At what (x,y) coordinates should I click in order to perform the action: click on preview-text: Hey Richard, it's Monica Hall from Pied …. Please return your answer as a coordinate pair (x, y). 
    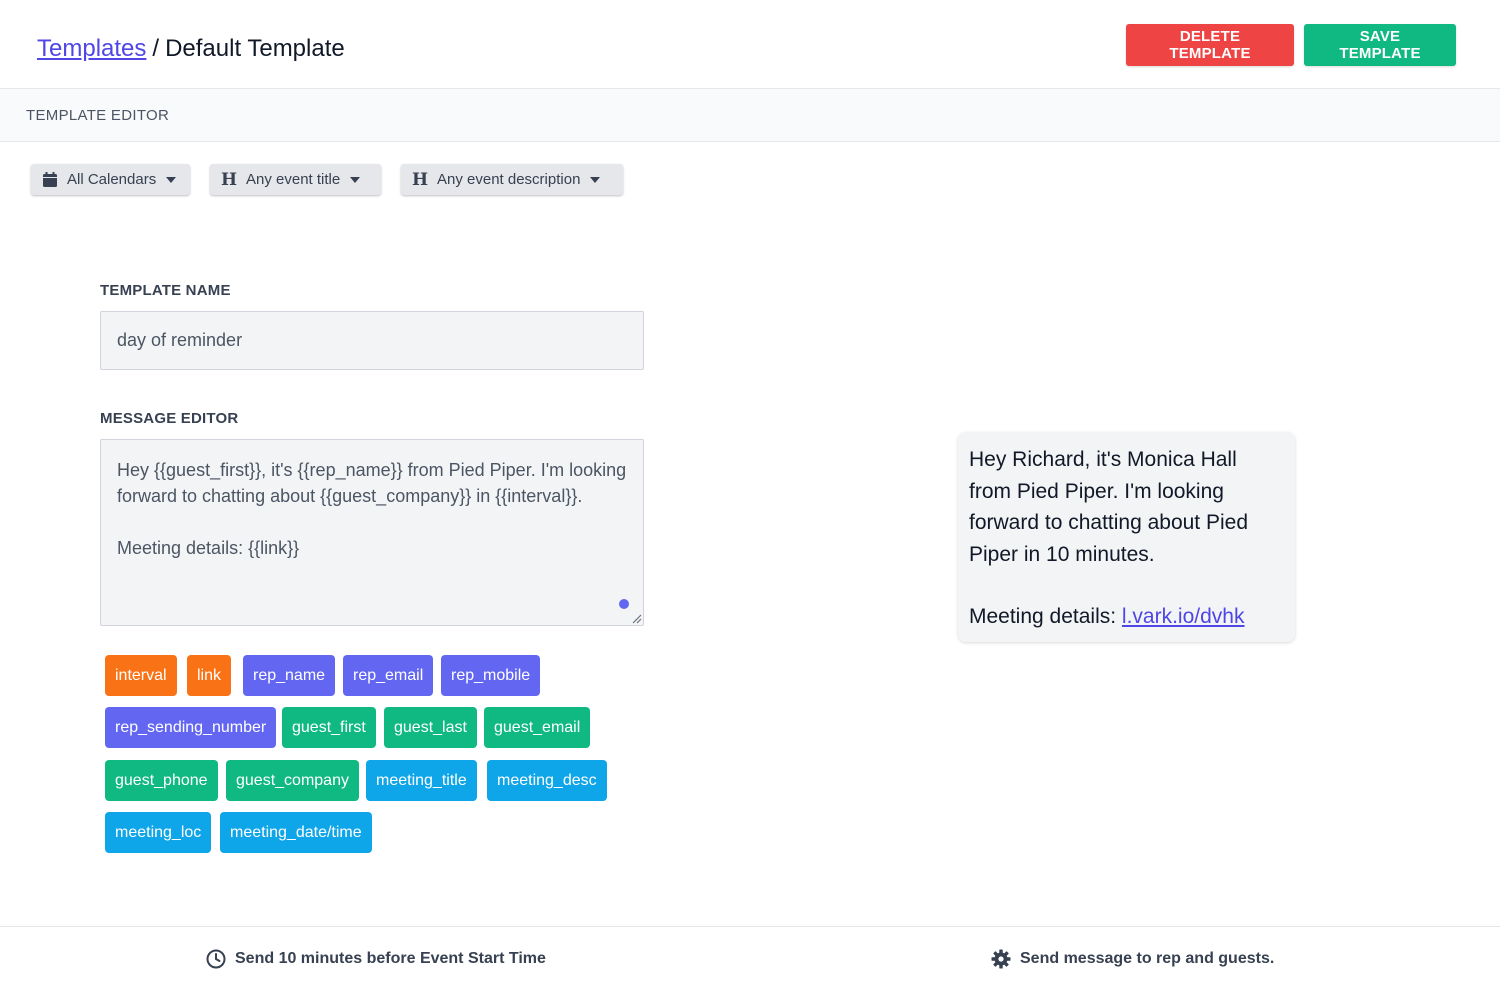
    Looking at the image, I should click on (1109, 507).